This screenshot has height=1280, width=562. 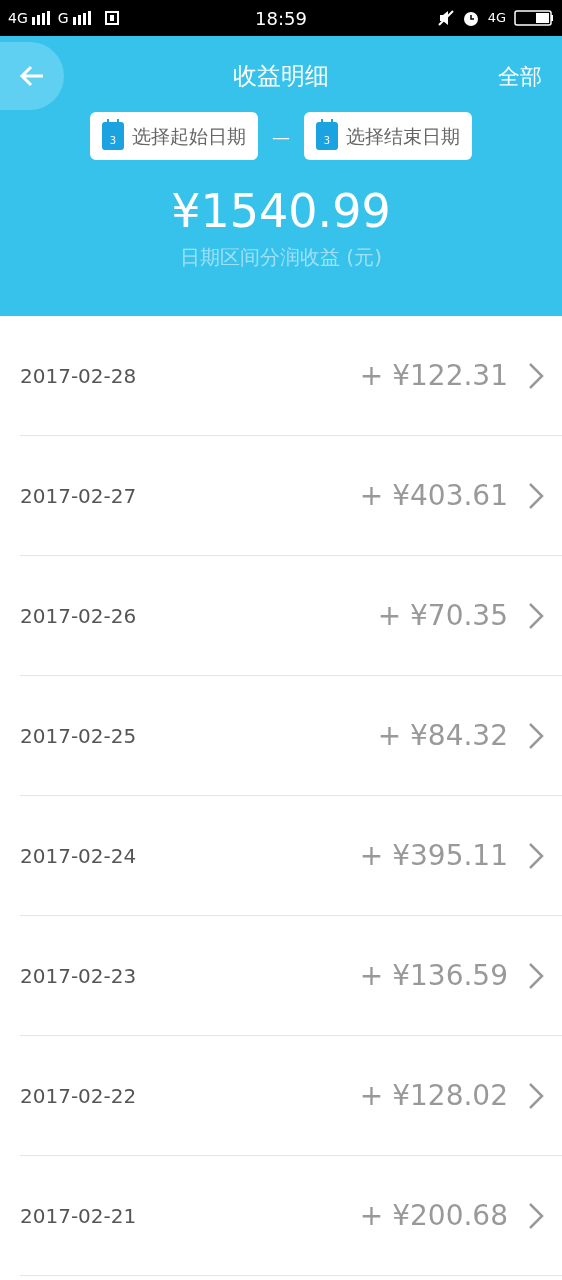 What do you see at coordinates (388, 136) in the screenshot?
I see `end-date-button: 3 选择结束日期` at bounding box center [388, 136].